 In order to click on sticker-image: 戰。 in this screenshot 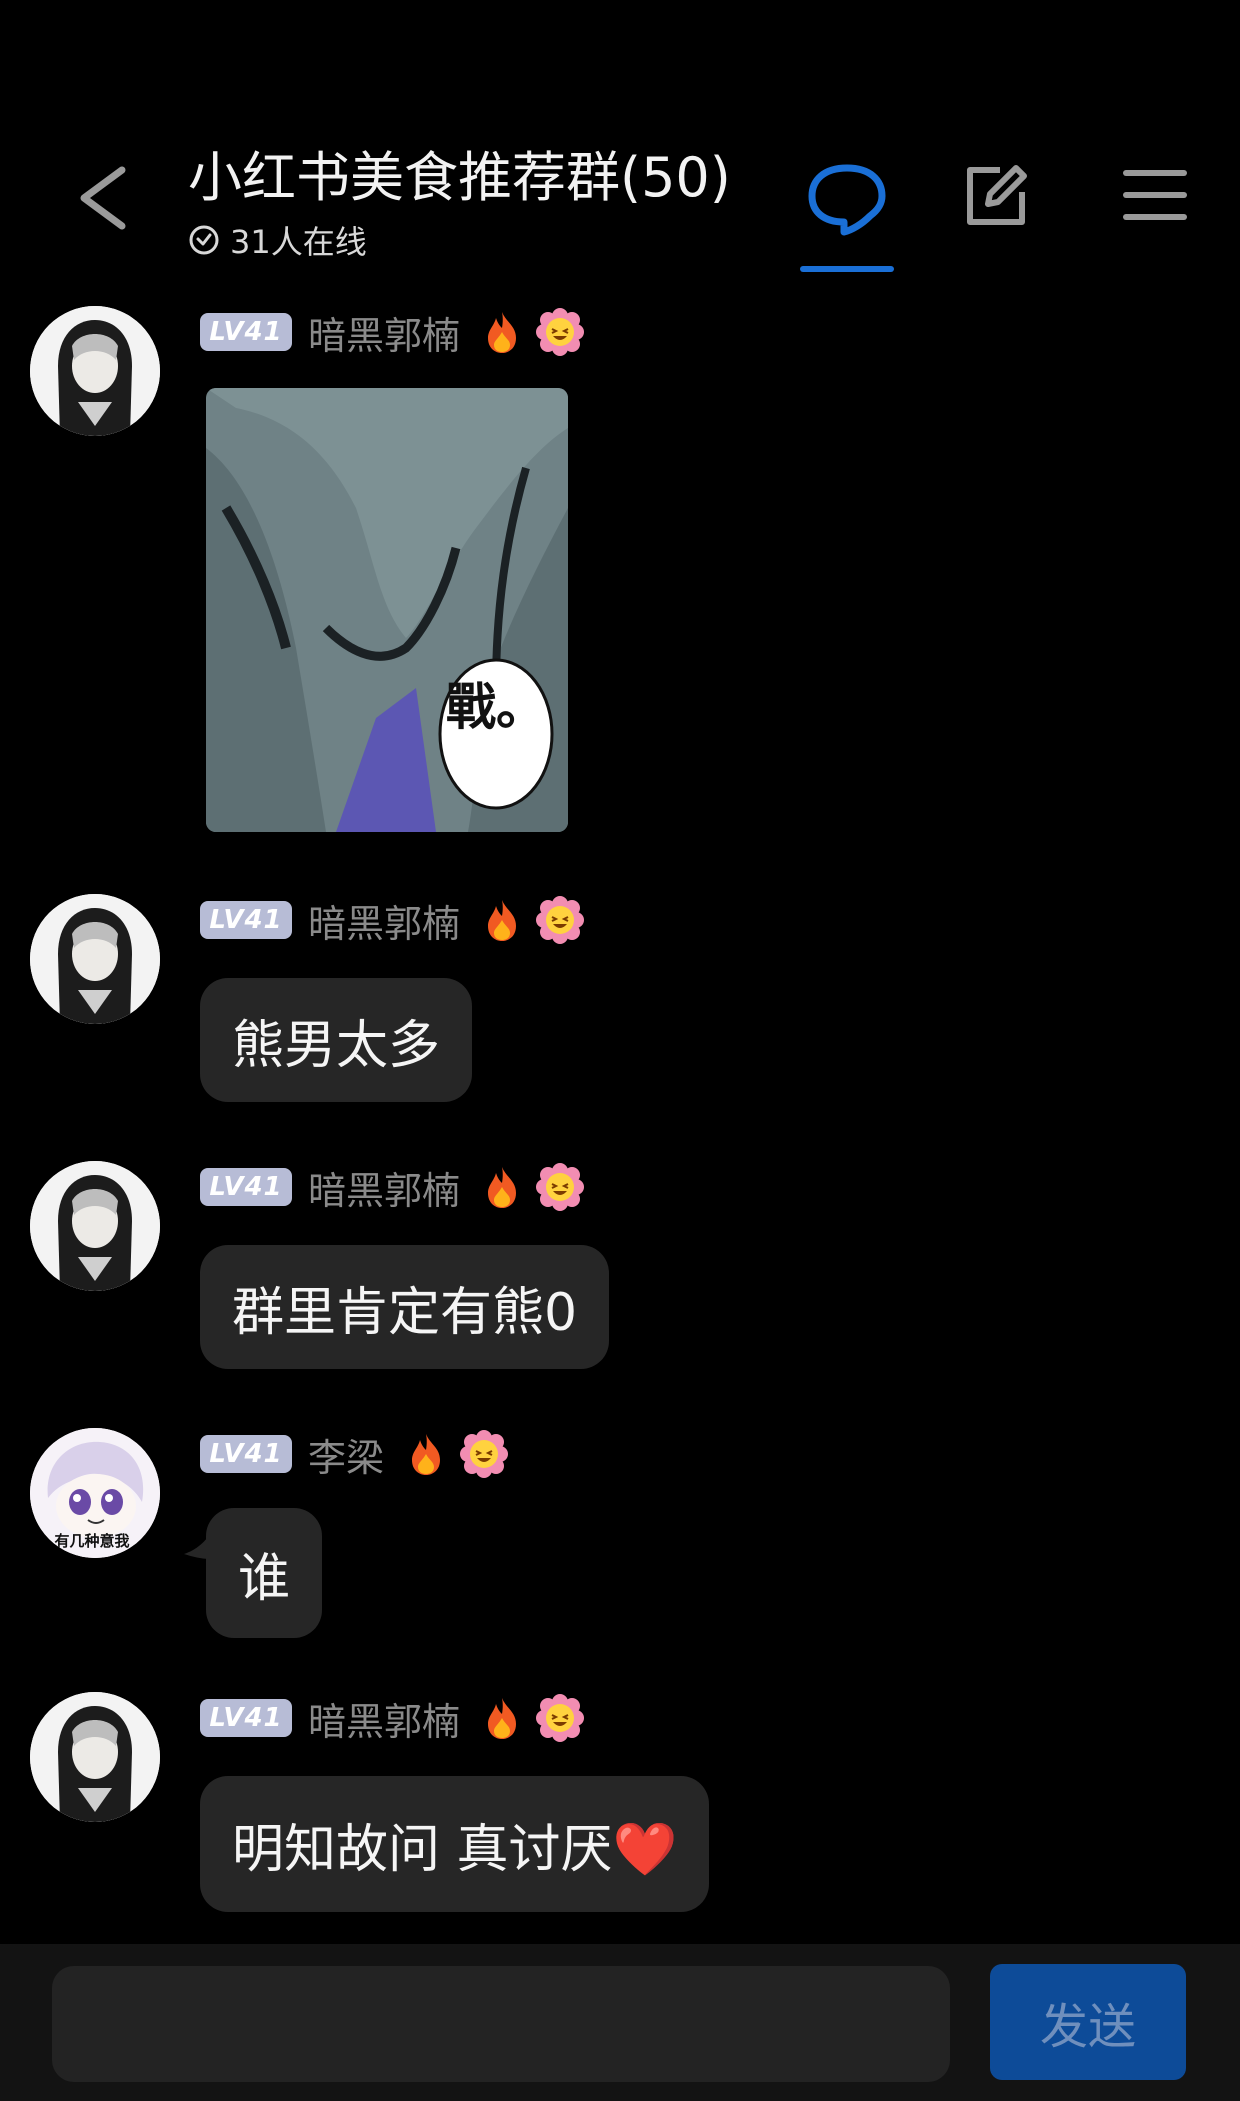, I will do `click(387, 610)`.